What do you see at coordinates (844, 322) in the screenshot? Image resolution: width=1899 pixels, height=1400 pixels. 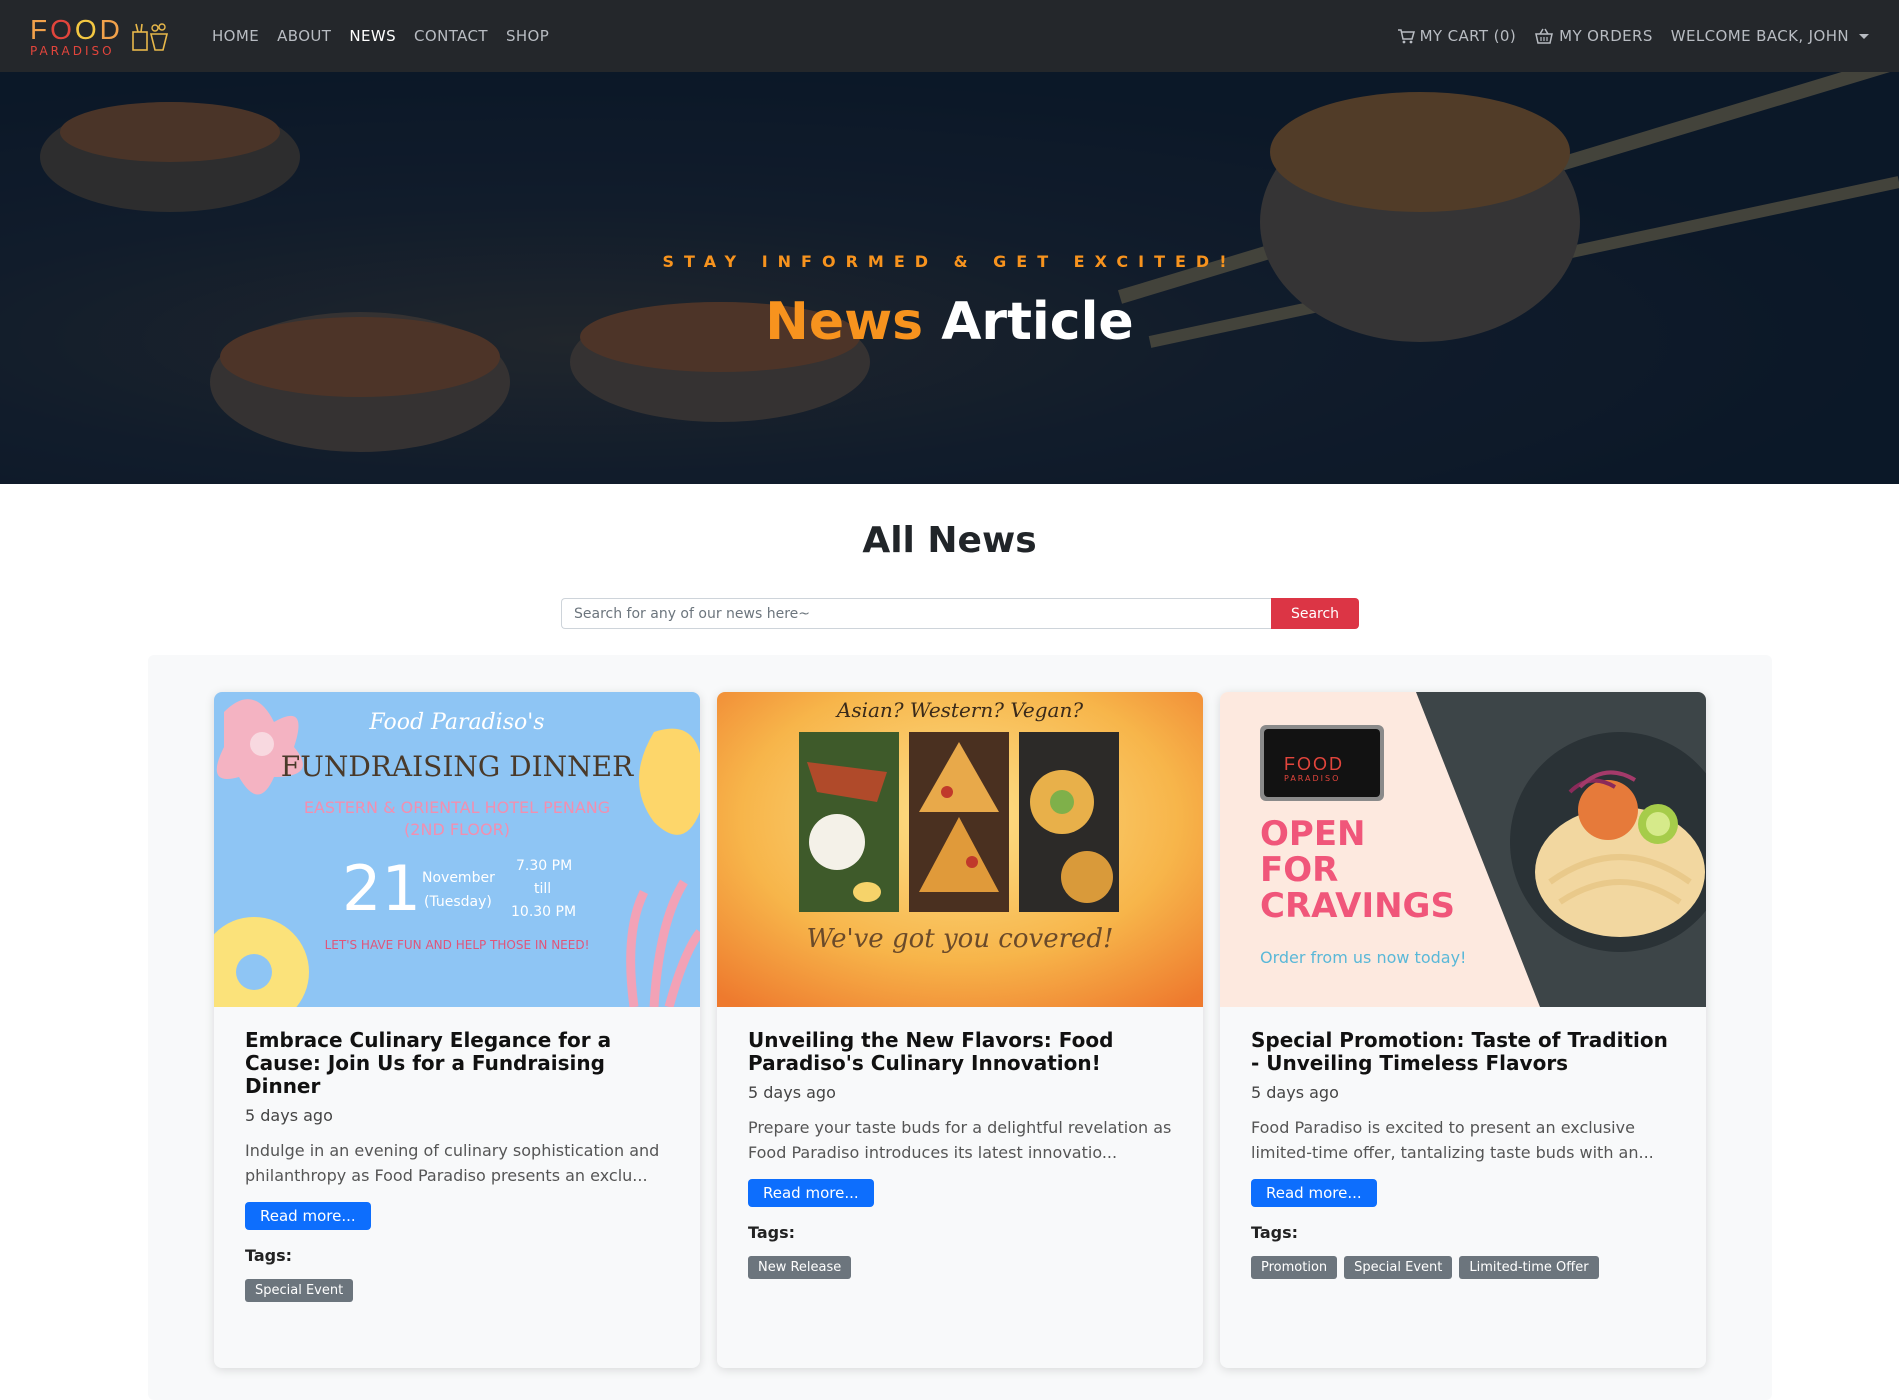 I see `hero-title-accent: News` at bounding box center [844, 322].